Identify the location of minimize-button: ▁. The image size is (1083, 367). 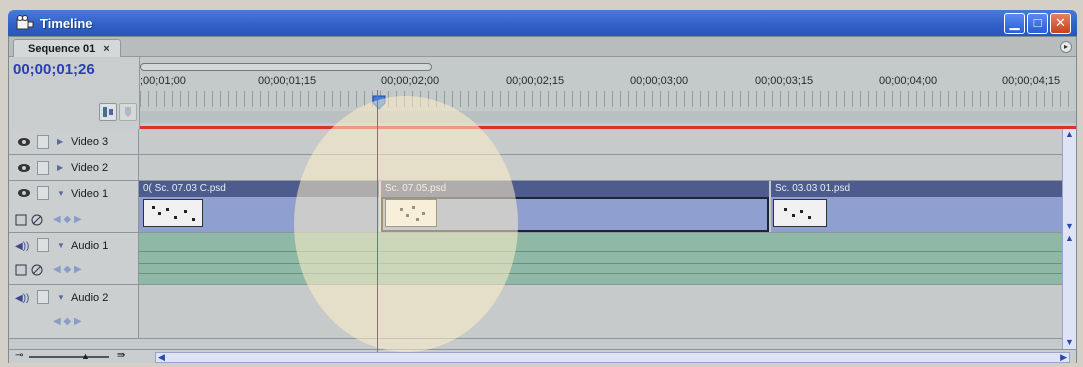
(1014, 23).